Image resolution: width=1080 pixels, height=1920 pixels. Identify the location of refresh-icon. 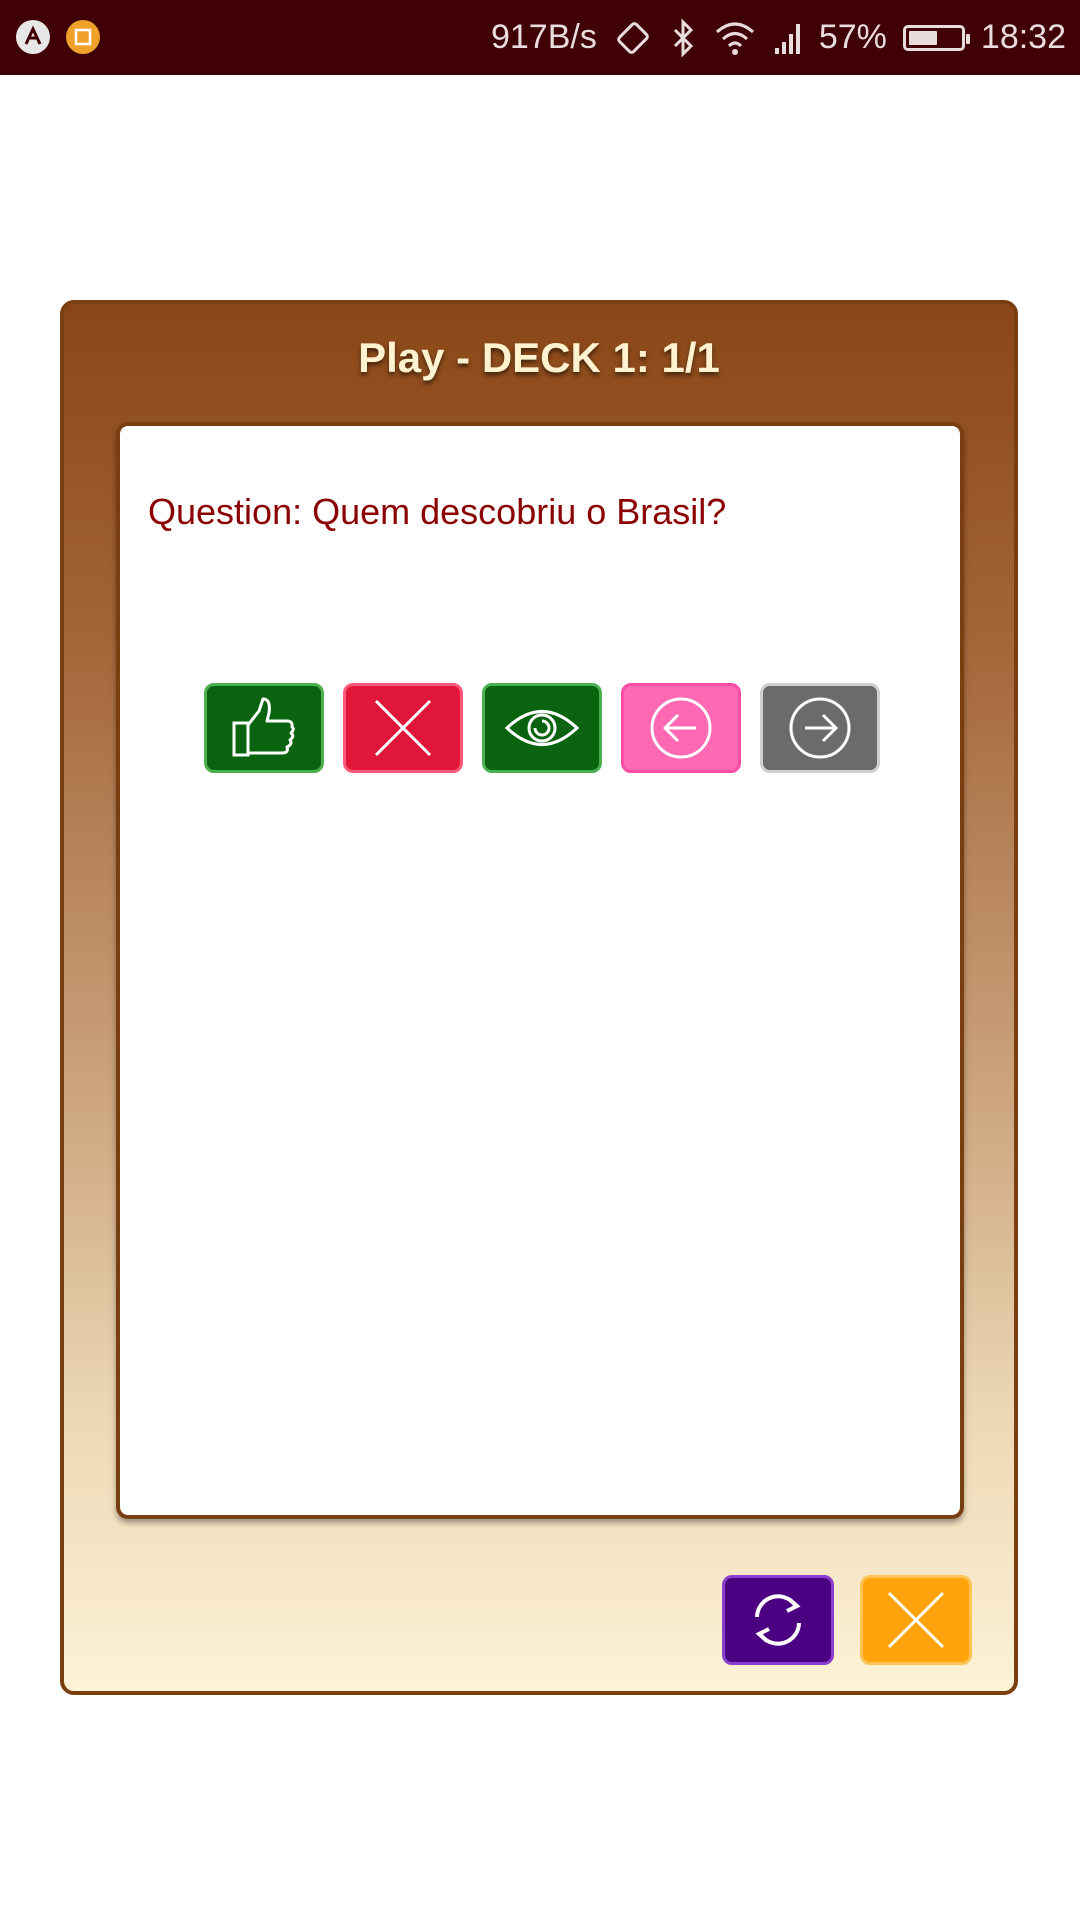
(778, 1620).